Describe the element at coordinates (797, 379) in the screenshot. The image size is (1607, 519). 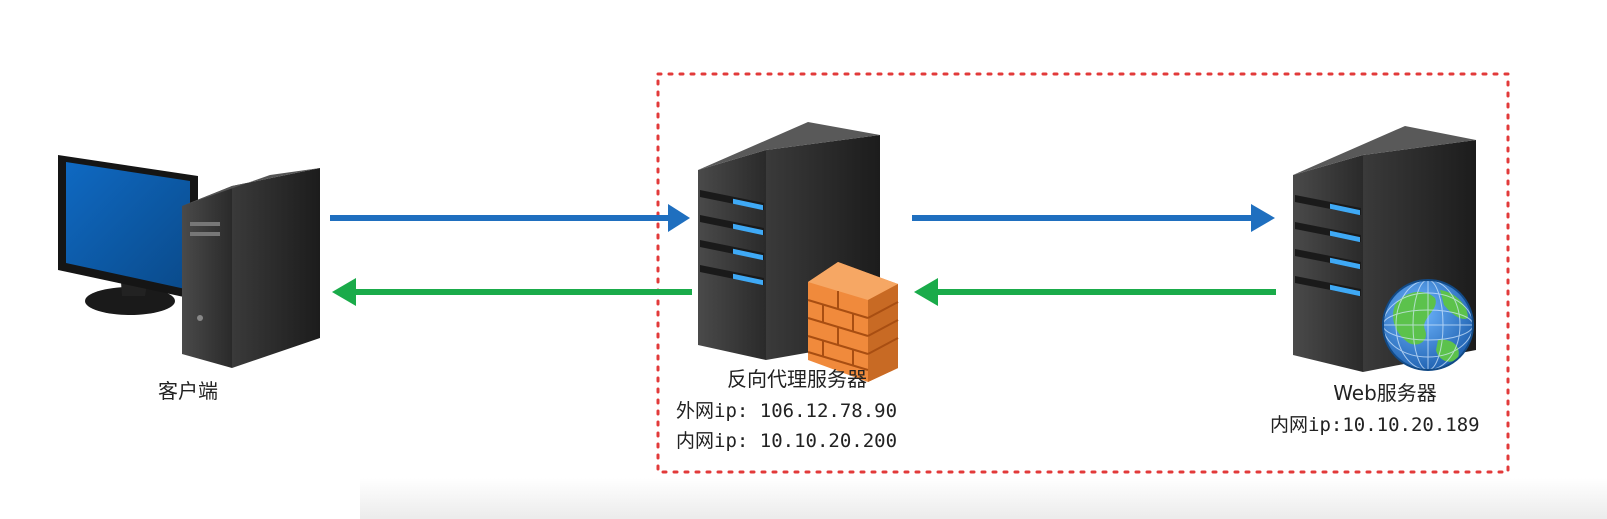
I see `proxy-label: 反向代理服务器` at that location.